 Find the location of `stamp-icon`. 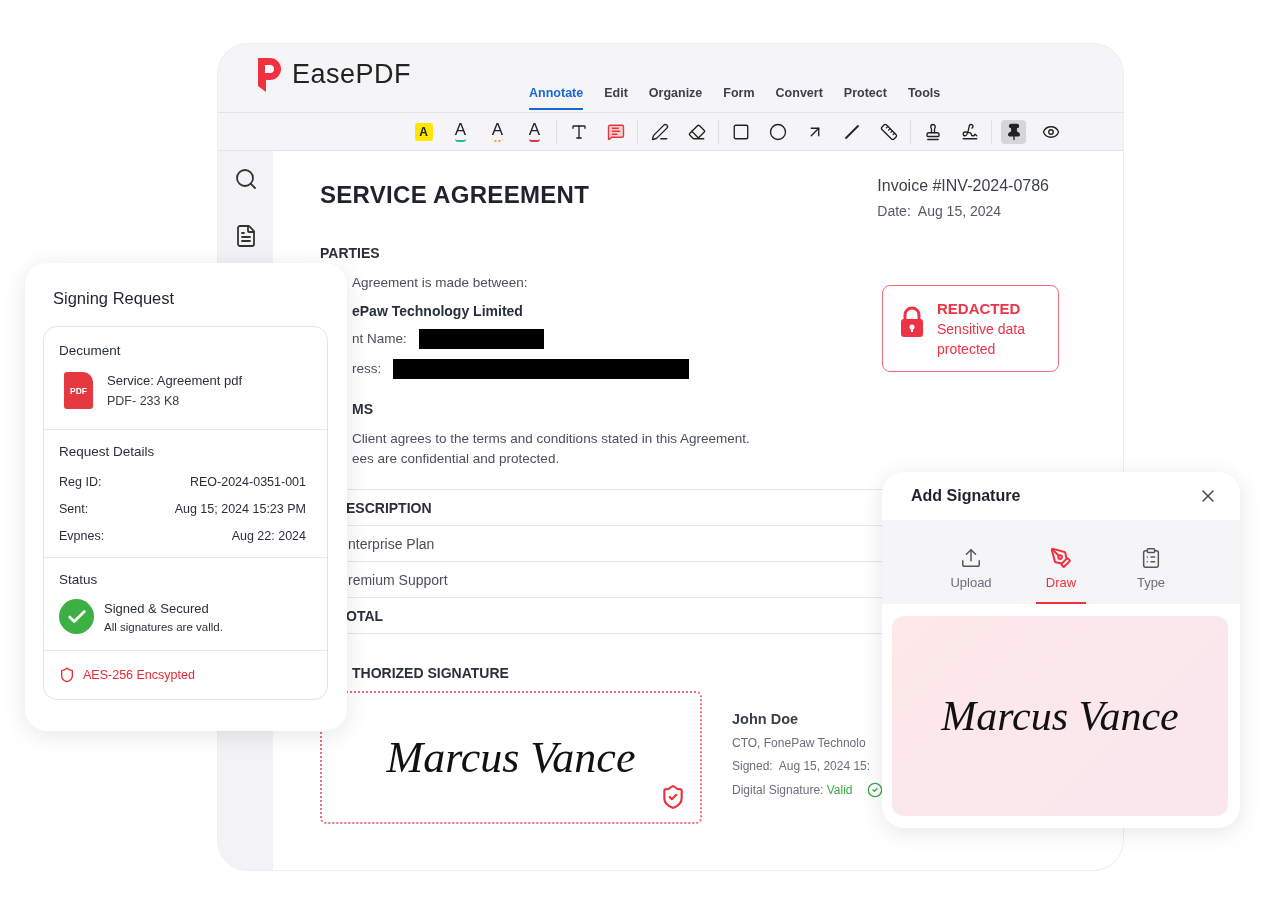

stamp-icon is located at coordinates (932, 131).